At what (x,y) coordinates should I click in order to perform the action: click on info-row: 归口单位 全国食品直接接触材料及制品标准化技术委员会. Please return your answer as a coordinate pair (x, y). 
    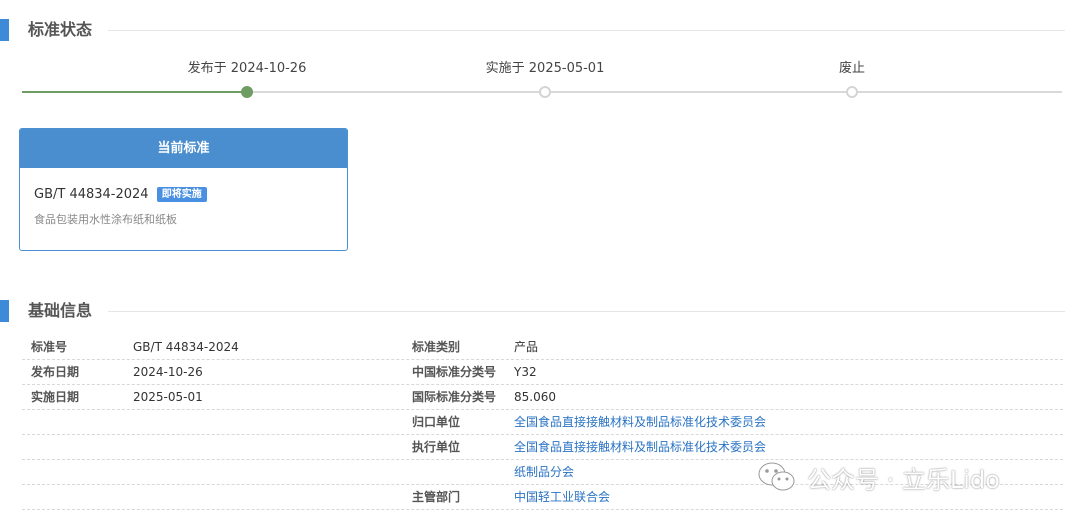
    Looking at the image, I should click on (542, 422).